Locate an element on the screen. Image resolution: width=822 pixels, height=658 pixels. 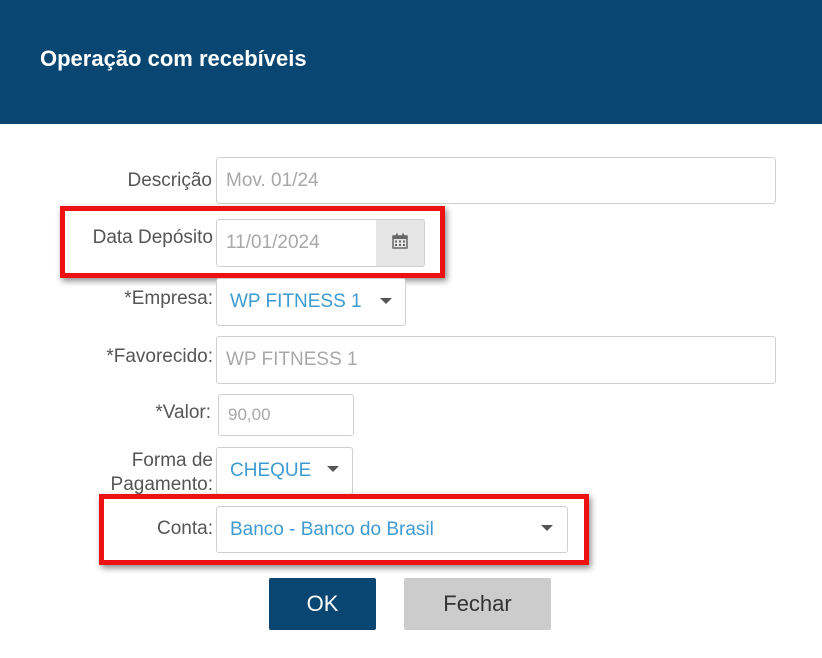
favorecido-label: *Favorecido: is located at coordinates (159, 356).